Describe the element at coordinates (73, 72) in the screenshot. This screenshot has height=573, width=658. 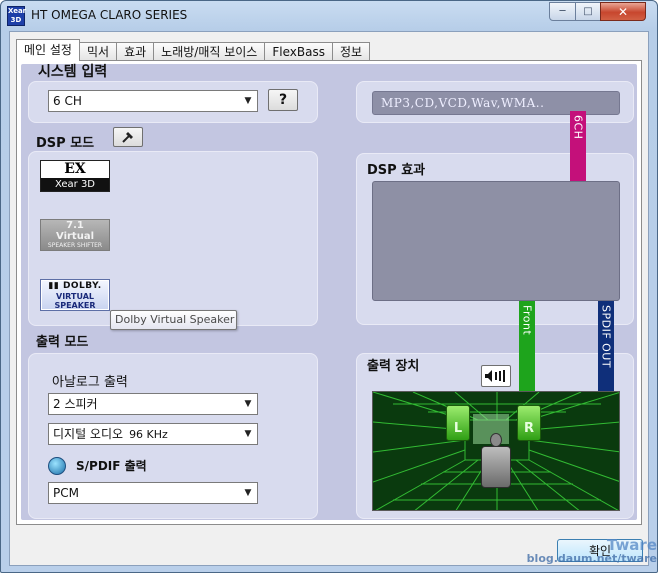
I see `system-input-label: 시스템 입력` at that location.